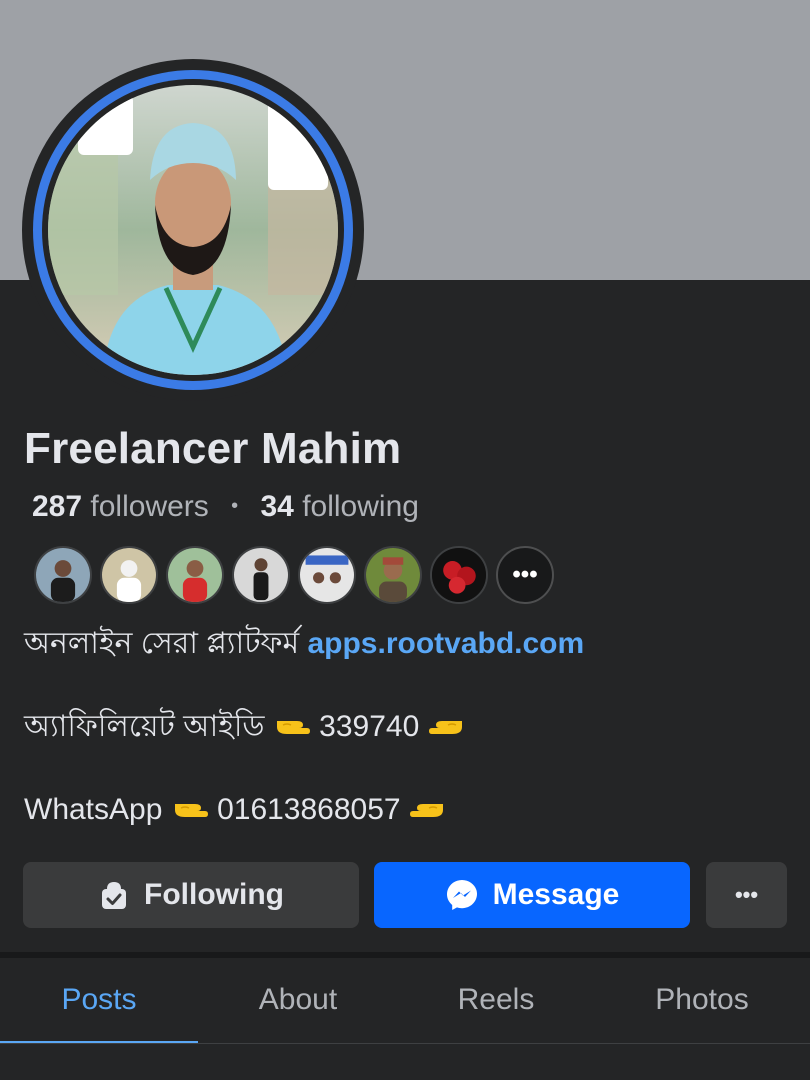  What do you see at coordinates (149, 506) in the screenshot?
I see `followers-label: followers` at bounding box center [149, 506].